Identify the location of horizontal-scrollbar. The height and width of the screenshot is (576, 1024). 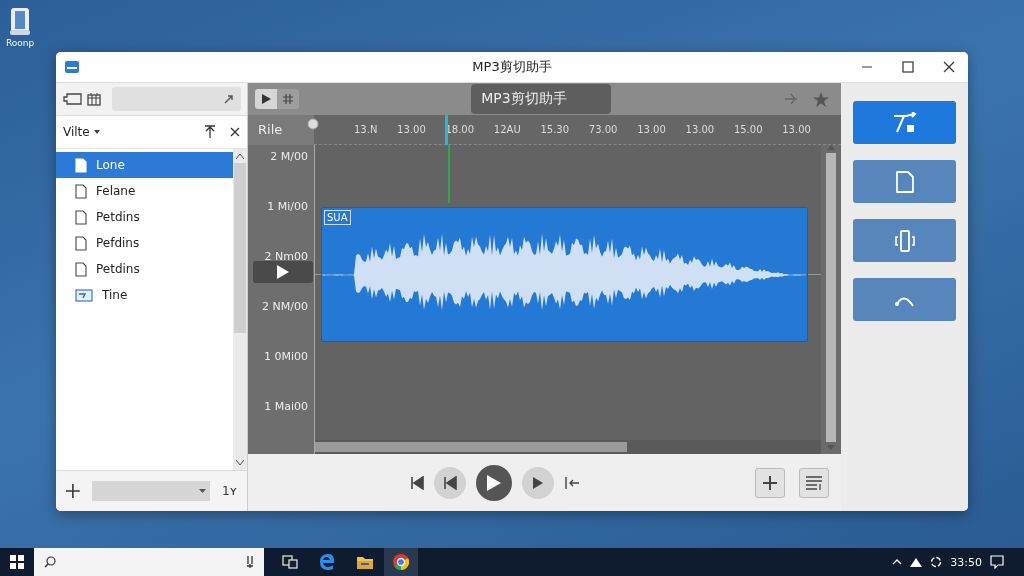
(568, 447).